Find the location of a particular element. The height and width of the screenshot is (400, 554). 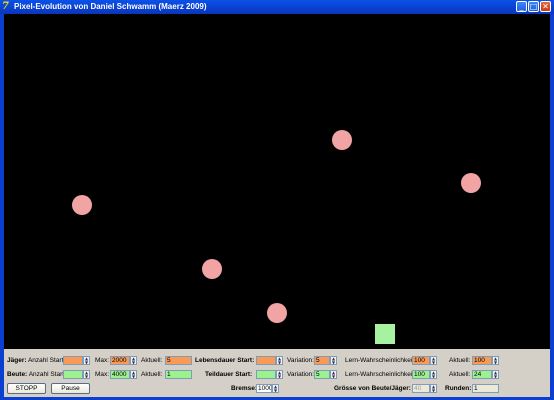

beute-max-spinner: ▲ ▼ is located at coordinates (133, 374).